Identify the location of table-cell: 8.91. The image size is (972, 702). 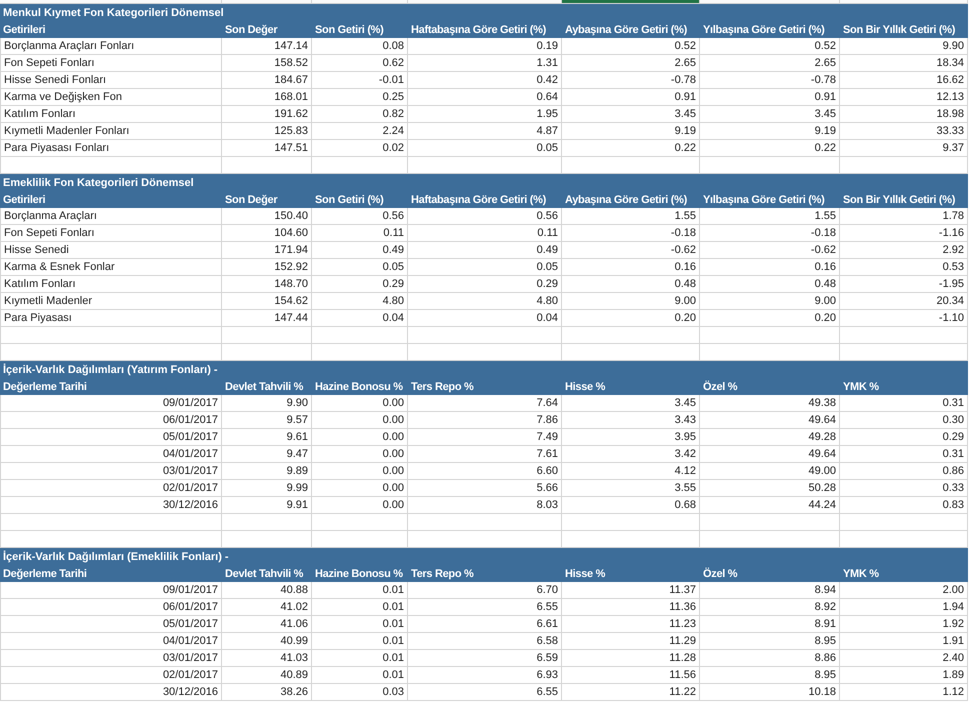
(825, 624).